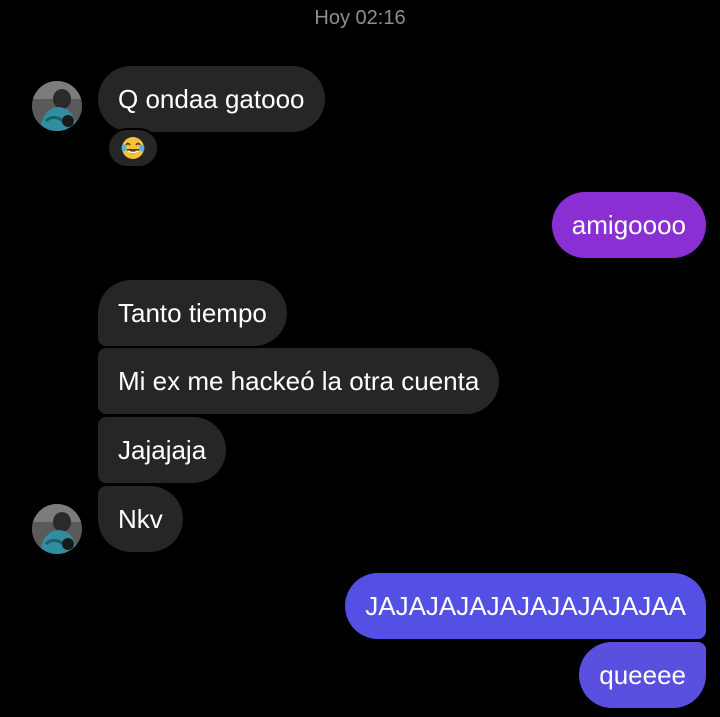  Describe the element at coordinates (628, 225) in the screenshot. I see `outgoing-message: amigoooo` at that location.